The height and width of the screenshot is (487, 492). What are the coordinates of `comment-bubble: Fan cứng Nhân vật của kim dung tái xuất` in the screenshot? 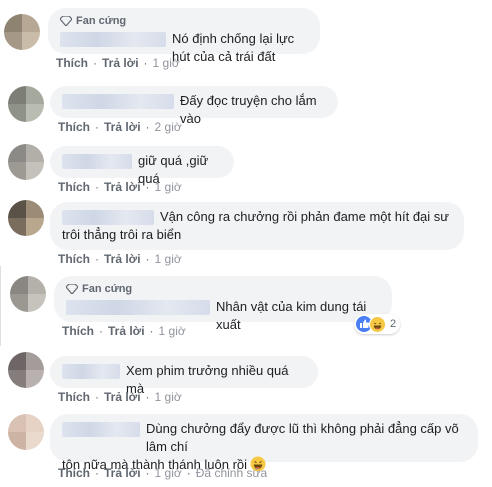 It's located at (223, 304).